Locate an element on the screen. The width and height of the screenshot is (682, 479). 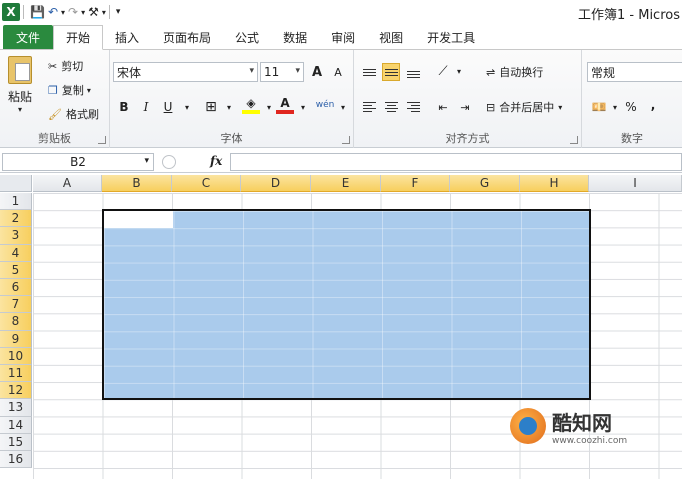
row-header-14: 14 is located at coordinates (16, 425).